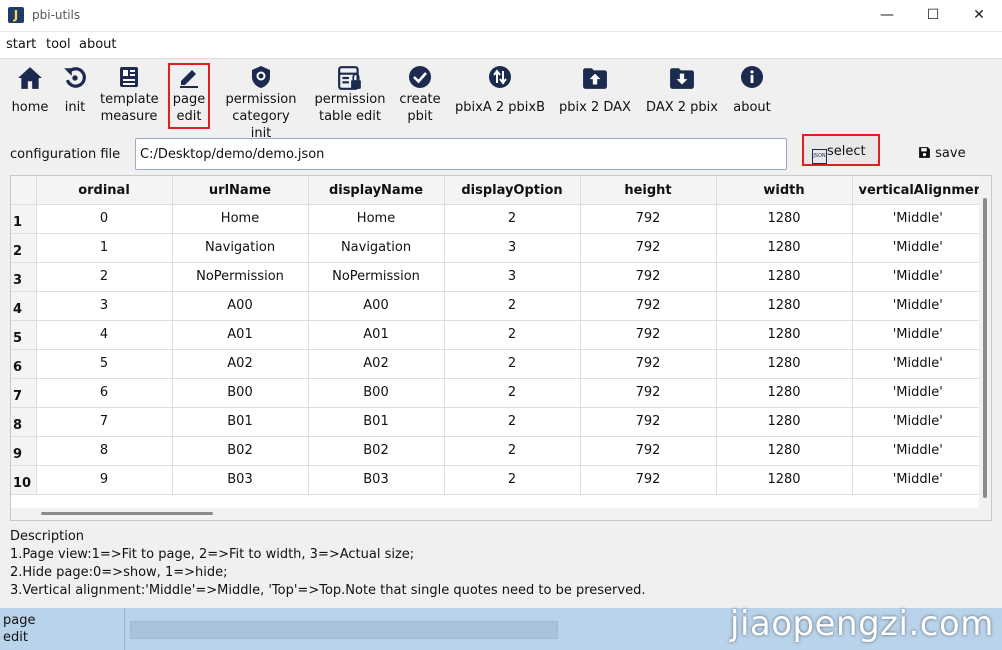 The width and height of the screenshot is (1002, 650). I want to click on table-row: 2 1 Navigation Navigation 3 792 1280 'Middle', so click(497, 248).